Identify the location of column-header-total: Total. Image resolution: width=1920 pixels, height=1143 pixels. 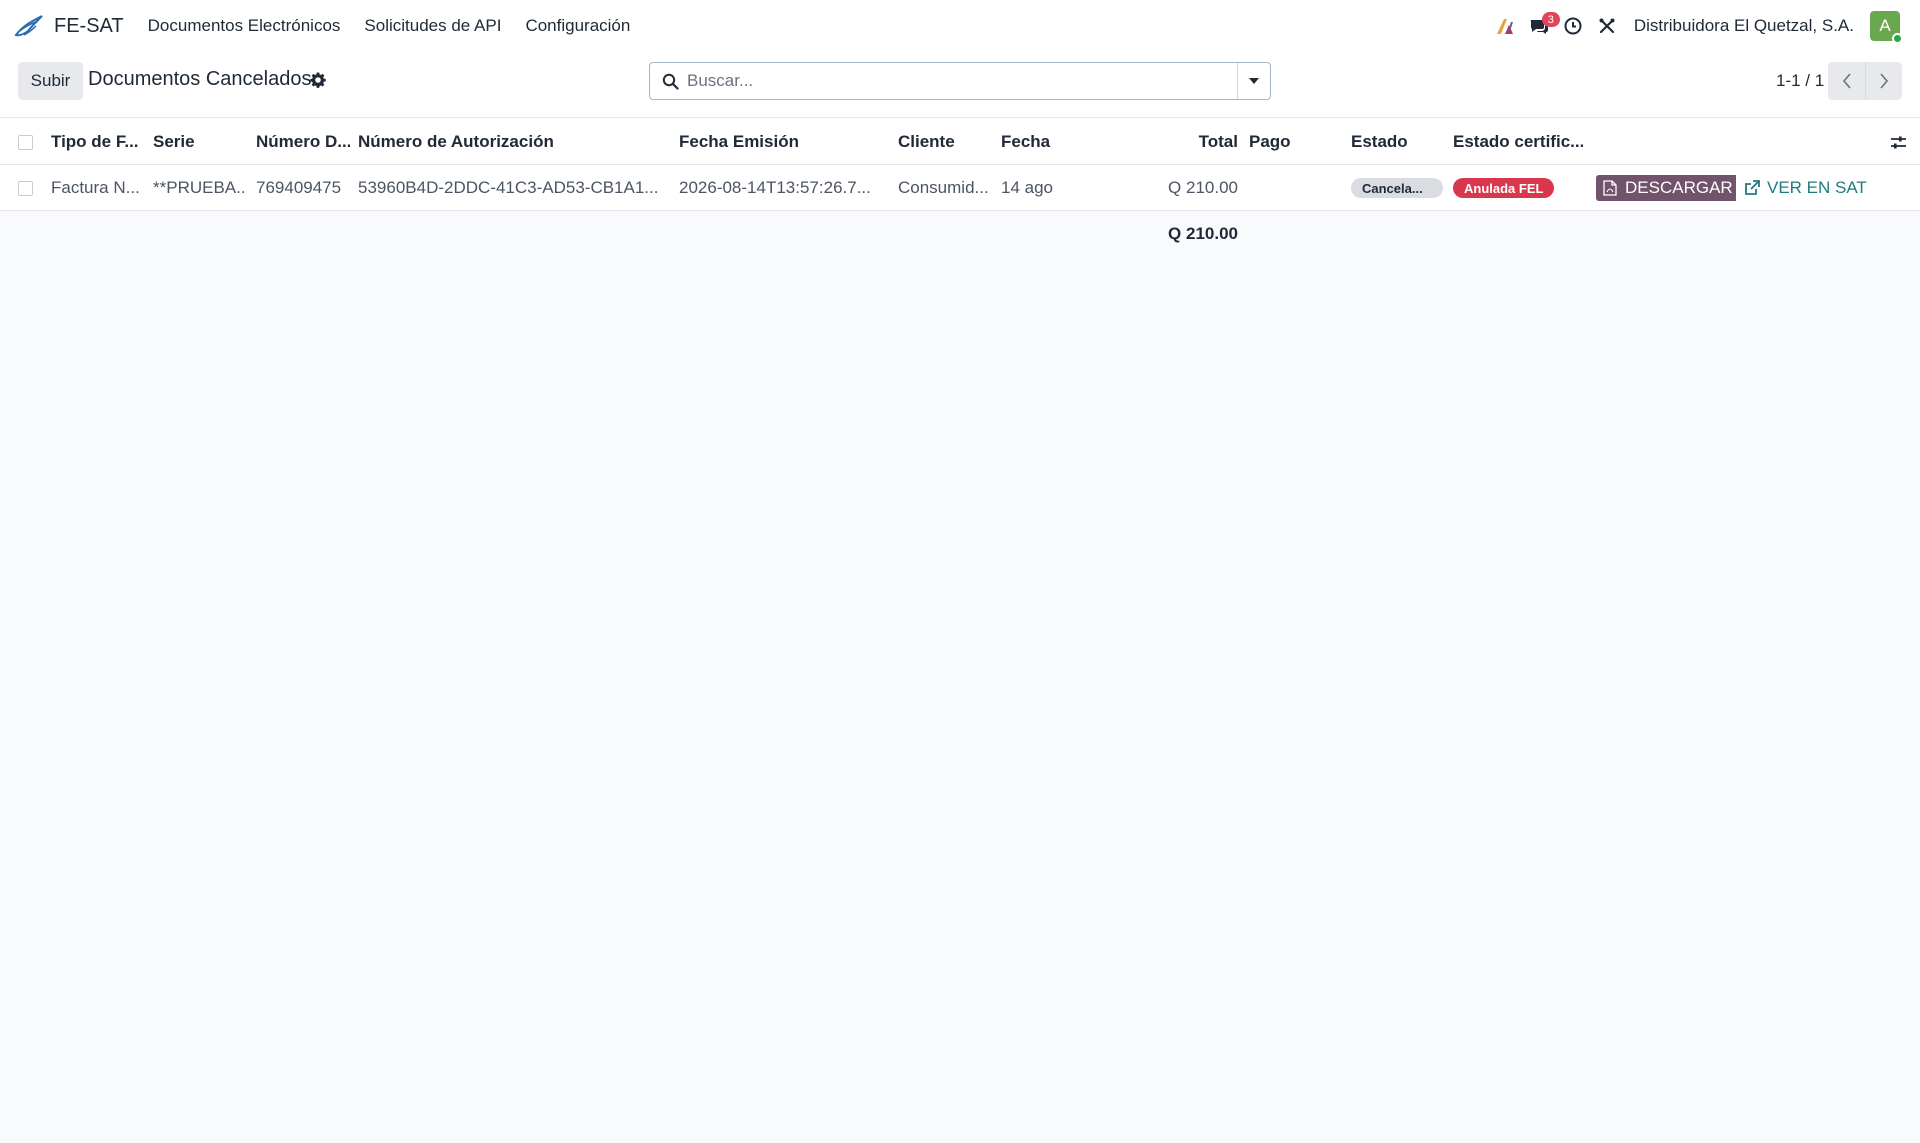
(1169, 142).